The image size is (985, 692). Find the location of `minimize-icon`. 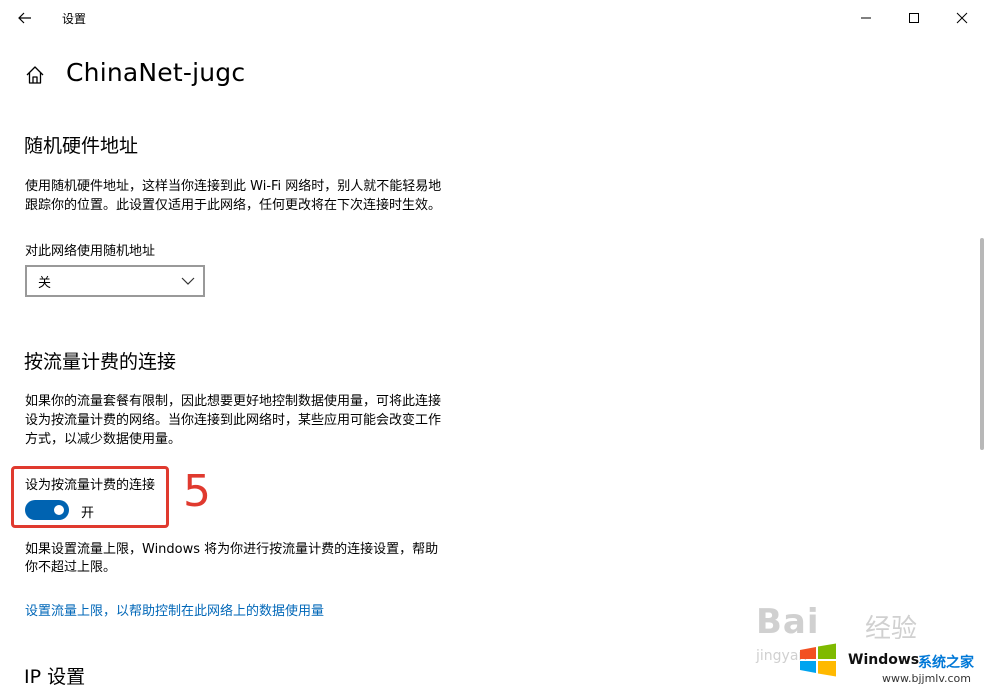

minimize-icon is located at coordinates (866, 18).